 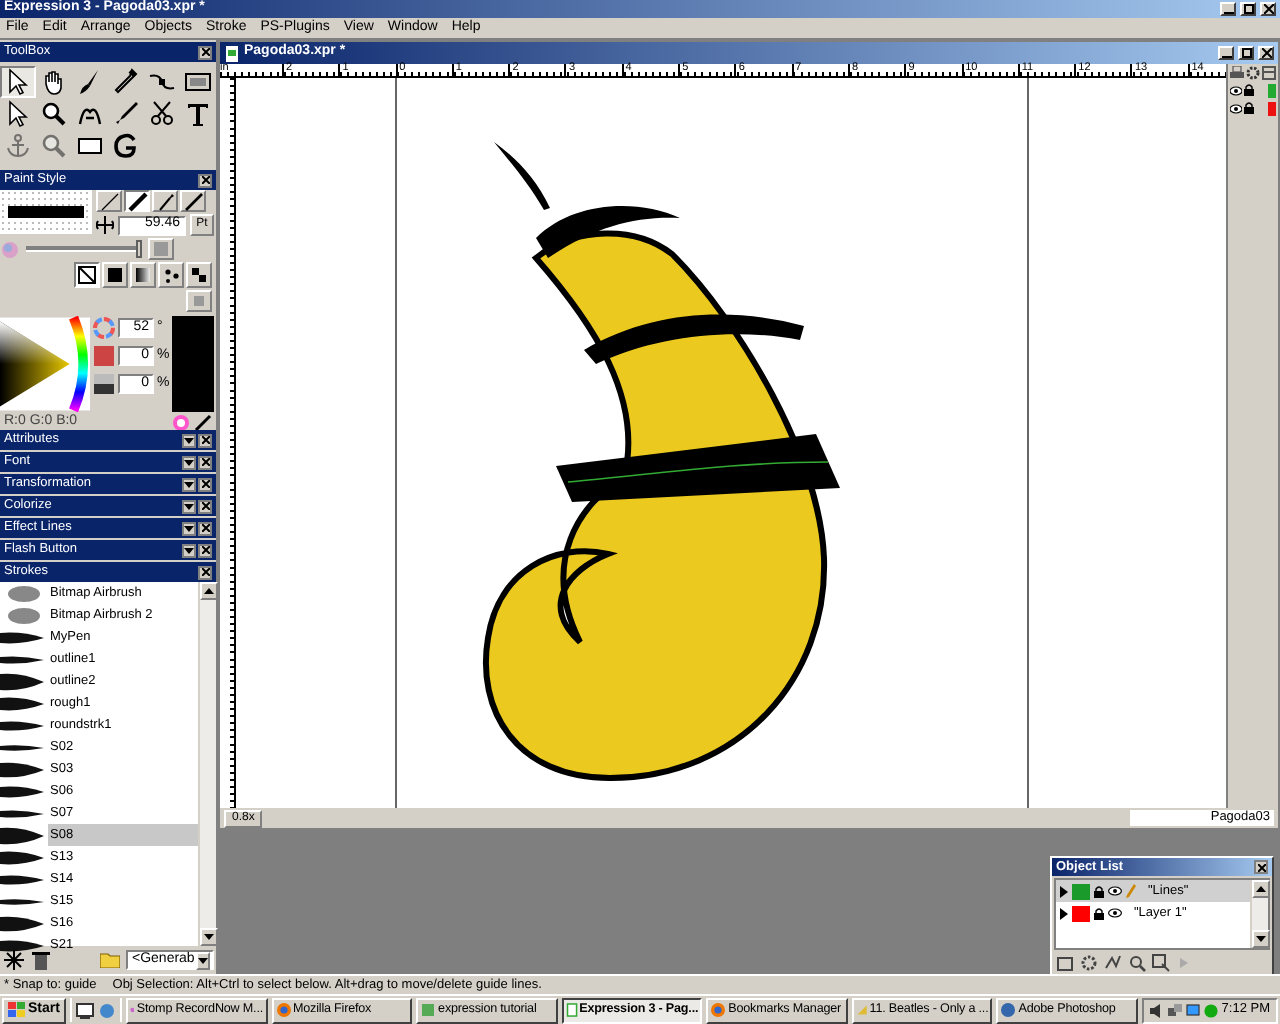 What do you see at coordinates (46, 212) in the screenshot?
I see `stroke-preview` at bounding box center [46, 212].